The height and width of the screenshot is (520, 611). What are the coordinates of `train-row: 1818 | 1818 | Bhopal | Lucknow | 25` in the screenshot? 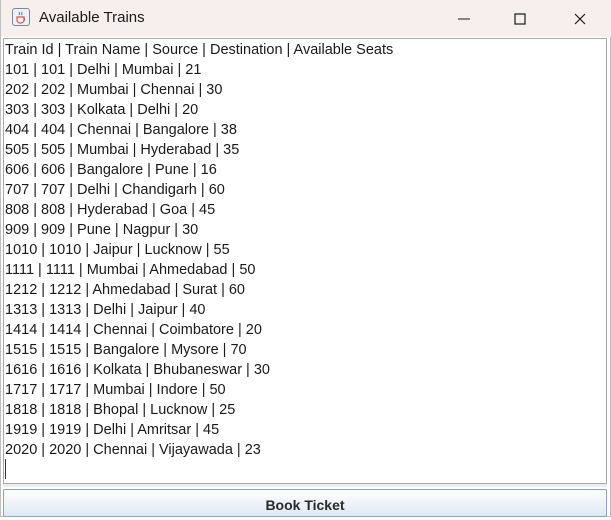 It's located at (120, 410).